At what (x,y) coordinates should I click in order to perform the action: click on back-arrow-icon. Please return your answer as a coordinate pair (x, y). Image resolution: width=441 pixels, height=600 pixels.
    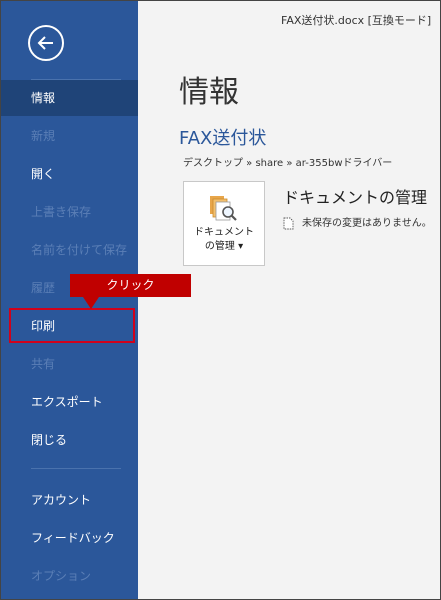
    Looking at the image, I should click on (45, 43).